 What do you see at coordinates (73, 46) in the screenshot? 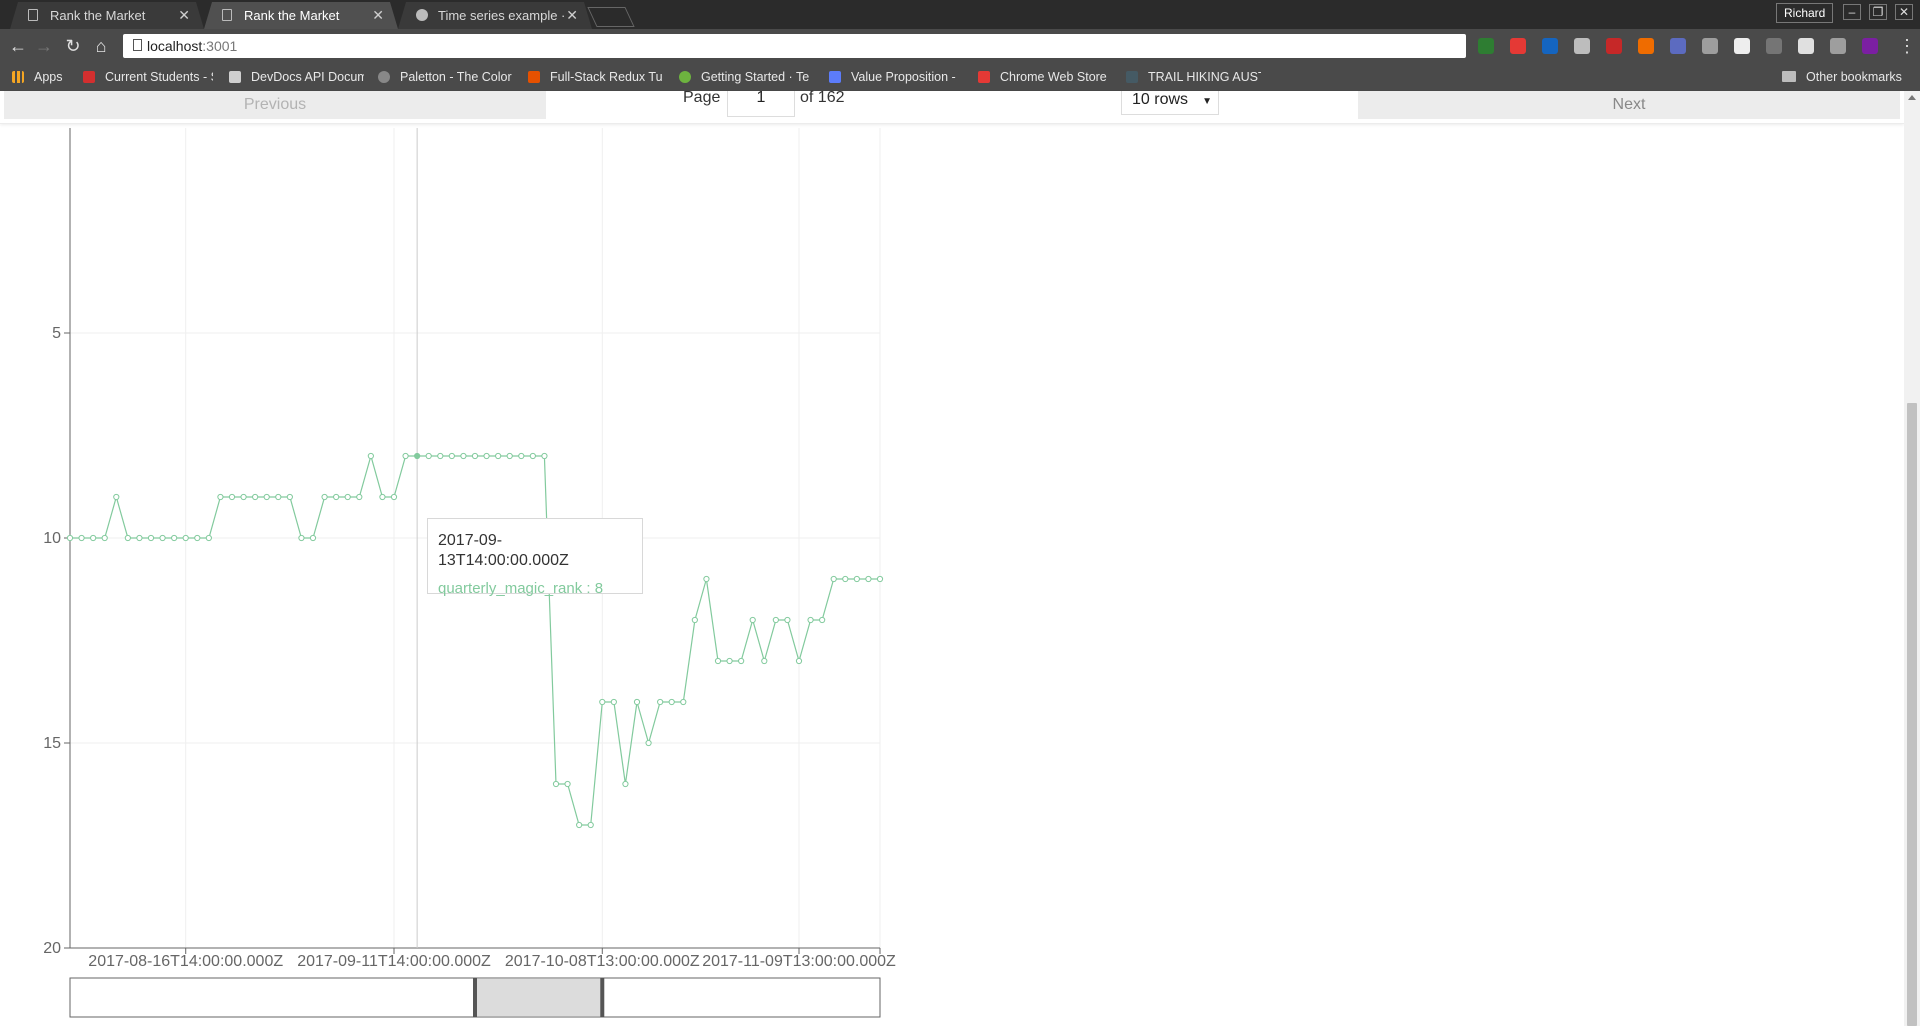
I see `reload-icon: ↻` at bounding box center [73, 46].